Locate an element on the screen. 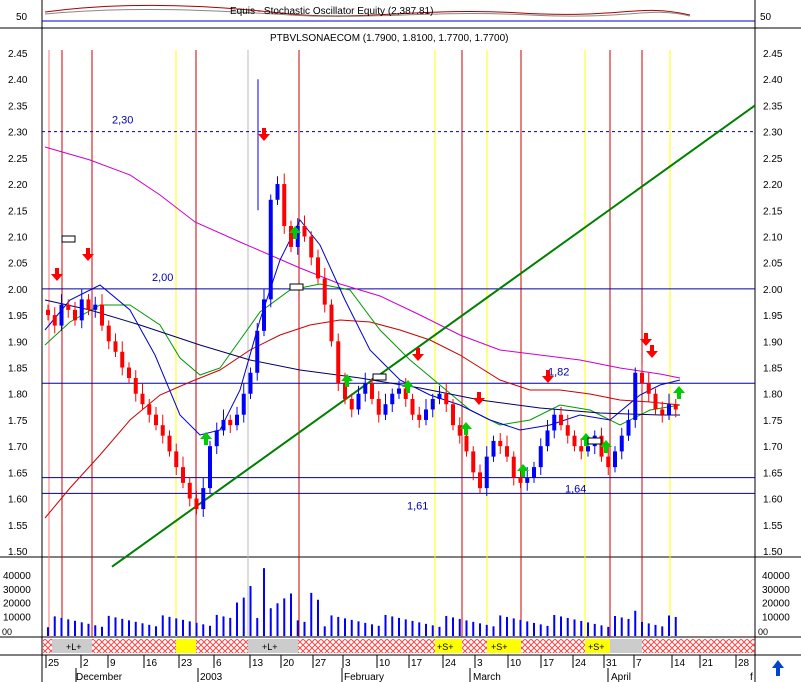 This screenshot has height=682, width=801. price-tick-right: 2.15 is located at coordinates (773, 211).